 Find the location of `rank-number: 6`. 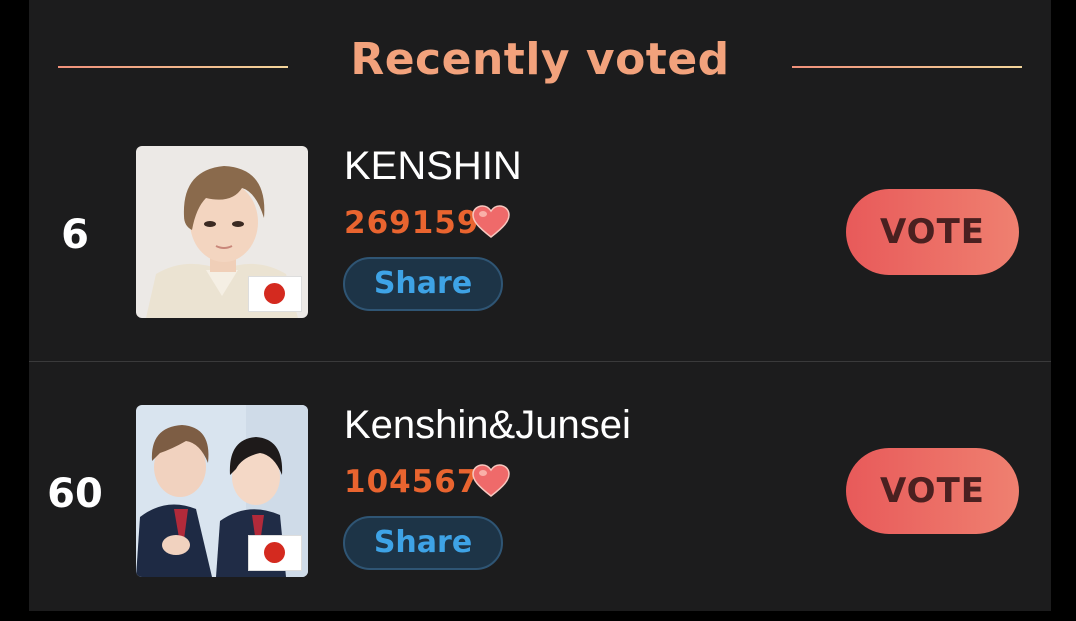

rank-number: 6 is located at coordinates (75, 235).